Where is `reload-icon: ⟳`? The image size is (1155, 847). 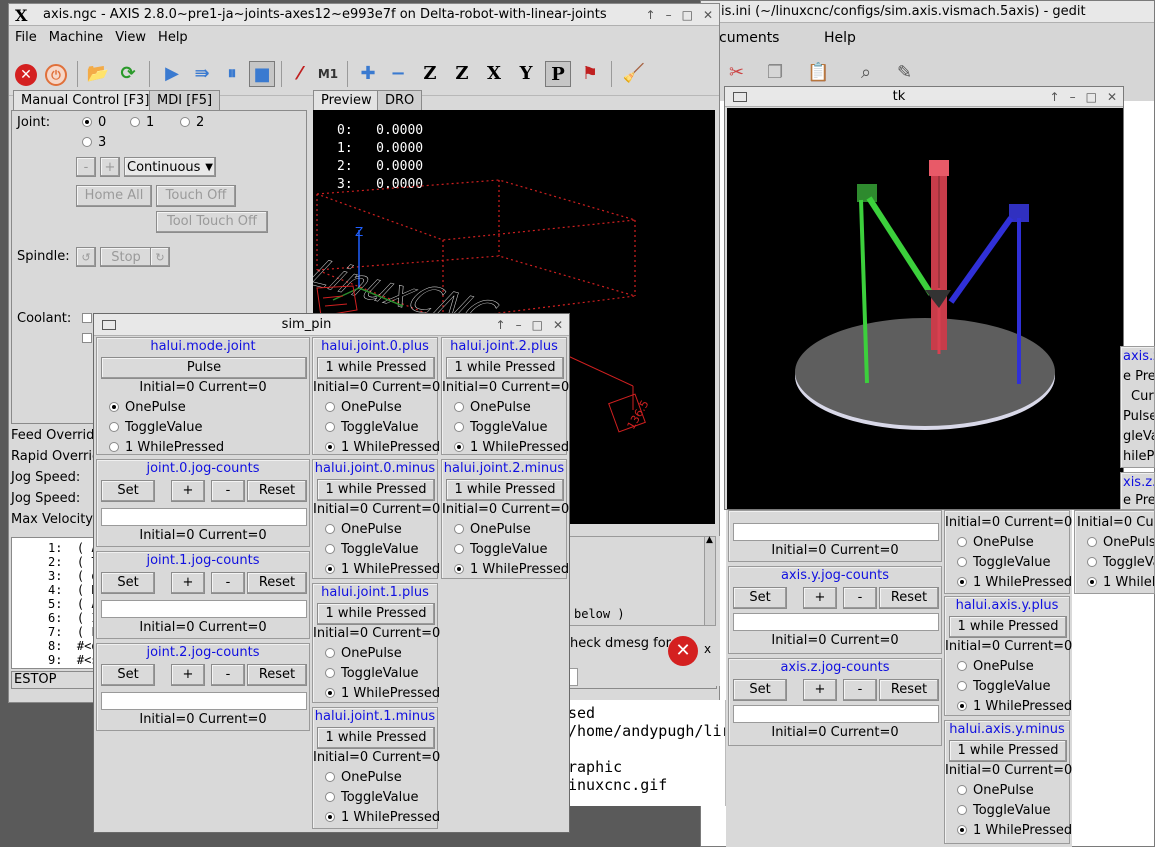
reload-icon: ⟳ is located at coordinates (128, 74).